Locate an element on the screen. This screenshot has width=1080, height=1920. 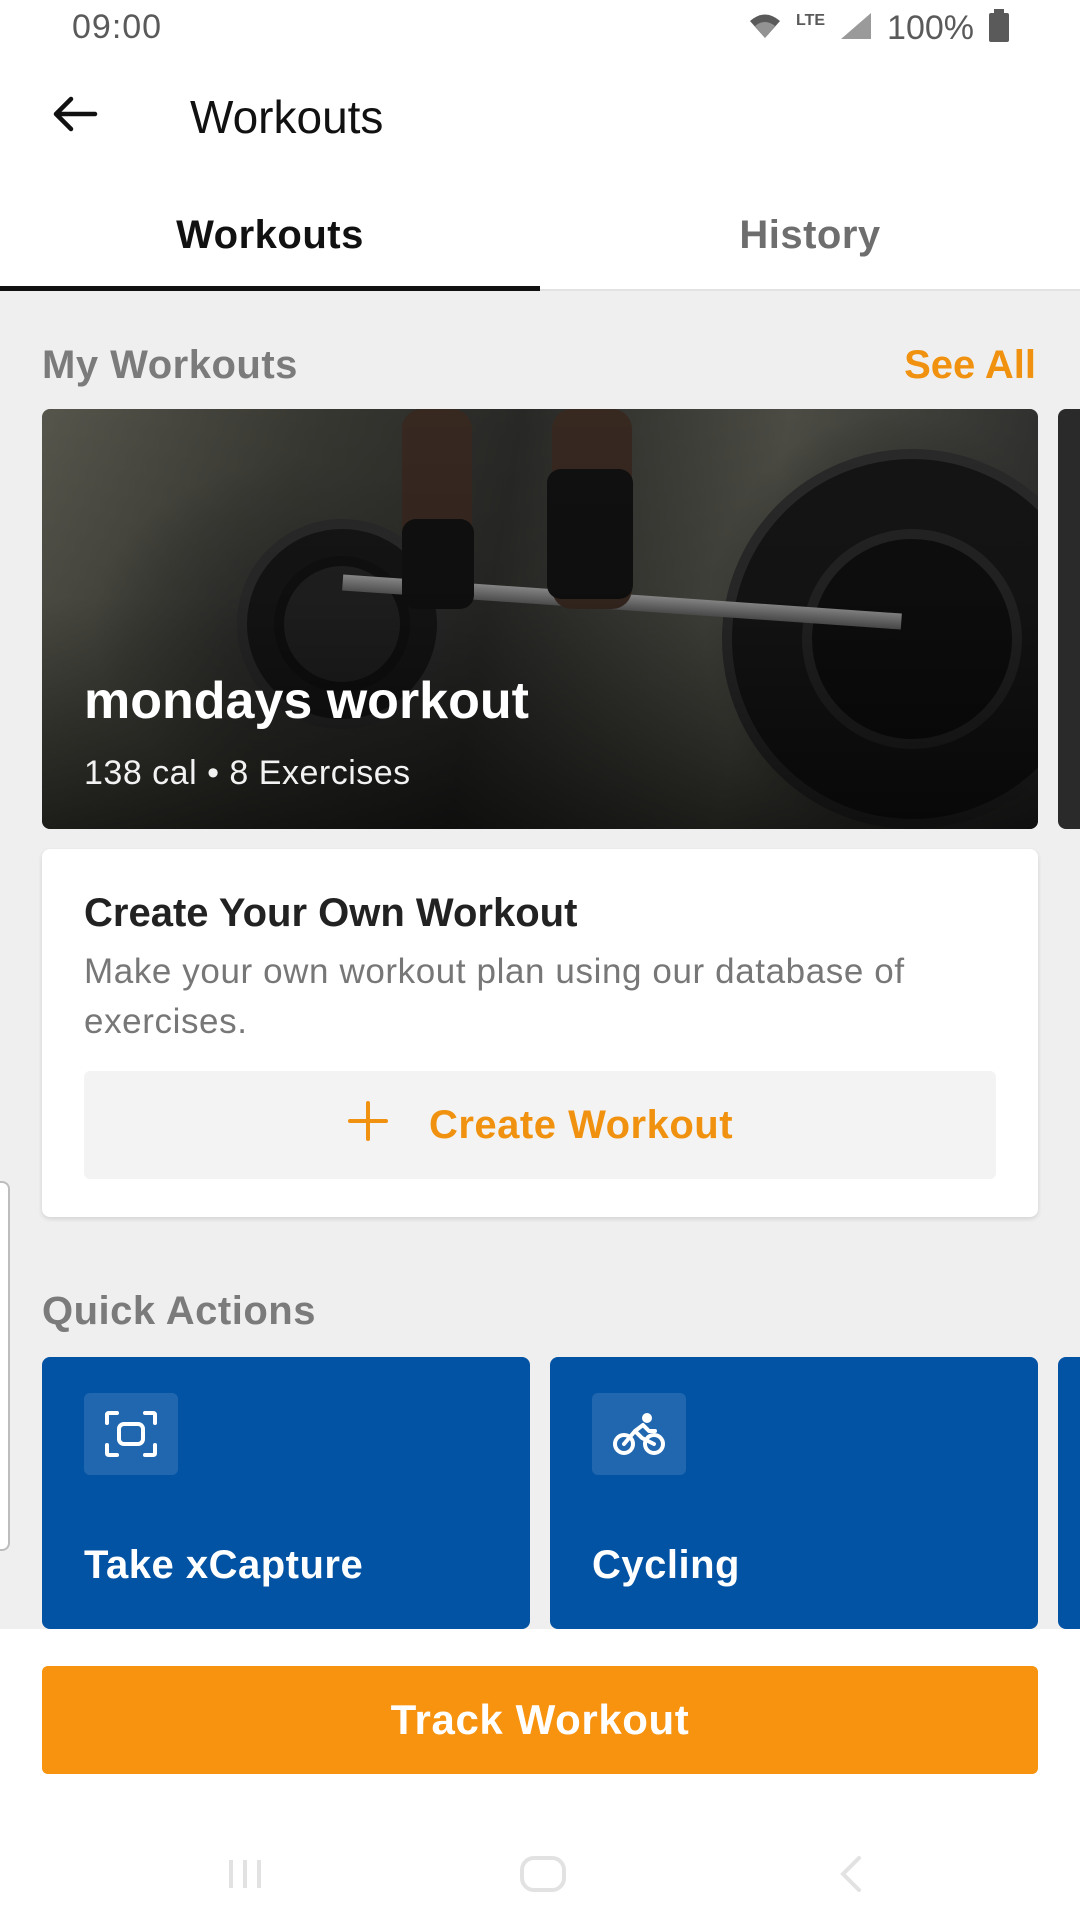
tab-workouts: Workouts is located at coordinates (270, 236).